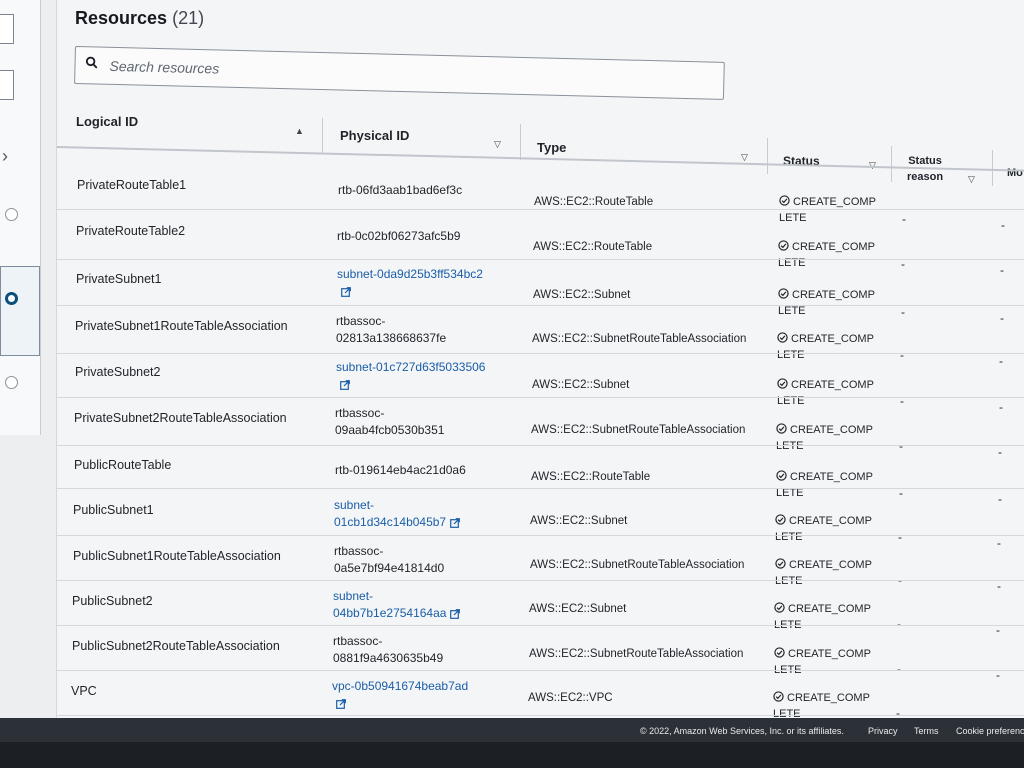 This screenshot has height=768, width=1024. I want to click on search-box, so click(399, 73).